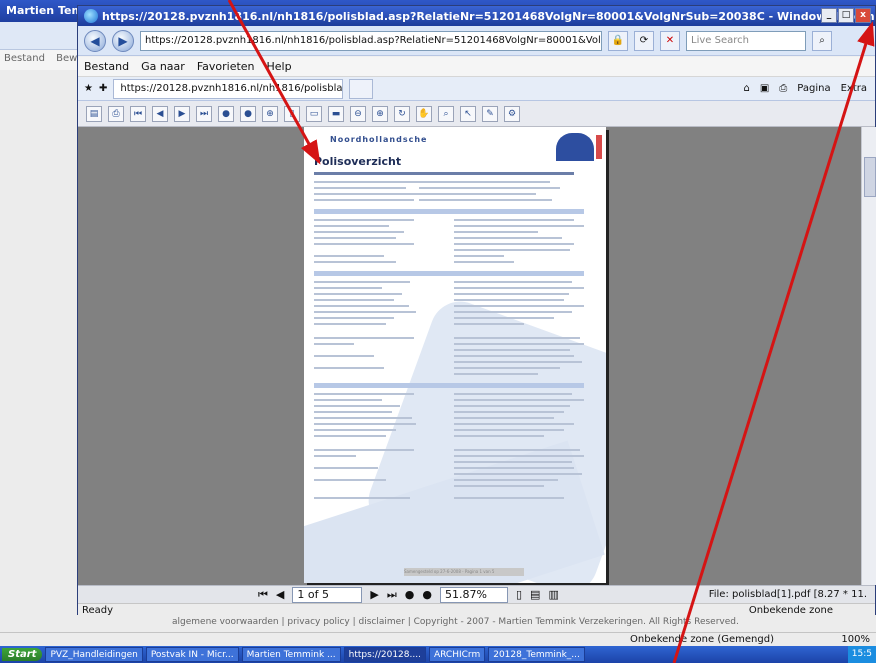  What do you see at coordinates (226, 113) in the screenshot?
I see `back-view-icon: ●` at bounding box center [226, 113].